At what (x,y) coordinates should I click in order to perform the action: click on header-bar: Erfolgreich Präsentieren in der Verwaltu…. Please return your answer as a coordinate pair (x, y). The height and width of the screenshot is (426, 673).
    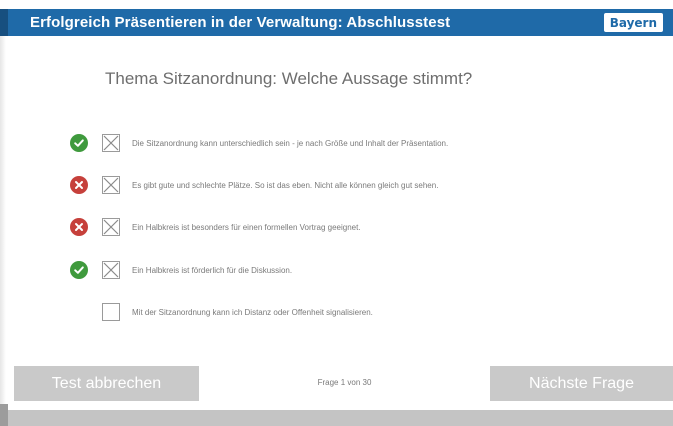
    Looking at the image, I should click on (340, 22).